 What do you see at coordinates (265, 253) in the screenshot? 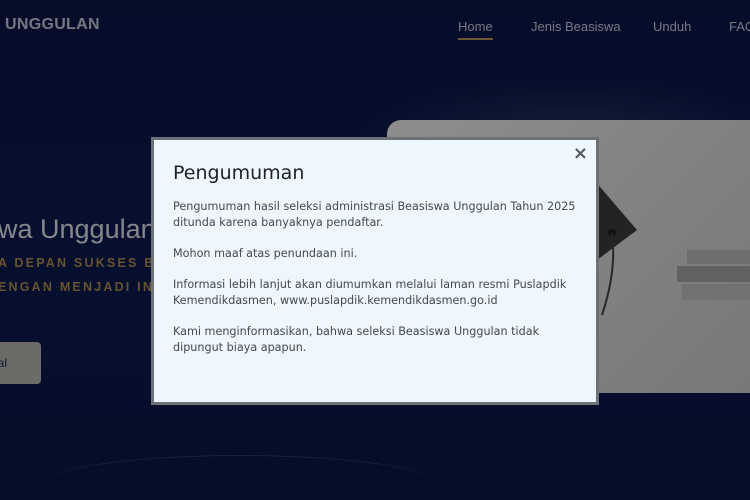
I see `announcement-paragraph-2: Mohon maaf atas penundaan ini.` at bounding box center [265, 253].